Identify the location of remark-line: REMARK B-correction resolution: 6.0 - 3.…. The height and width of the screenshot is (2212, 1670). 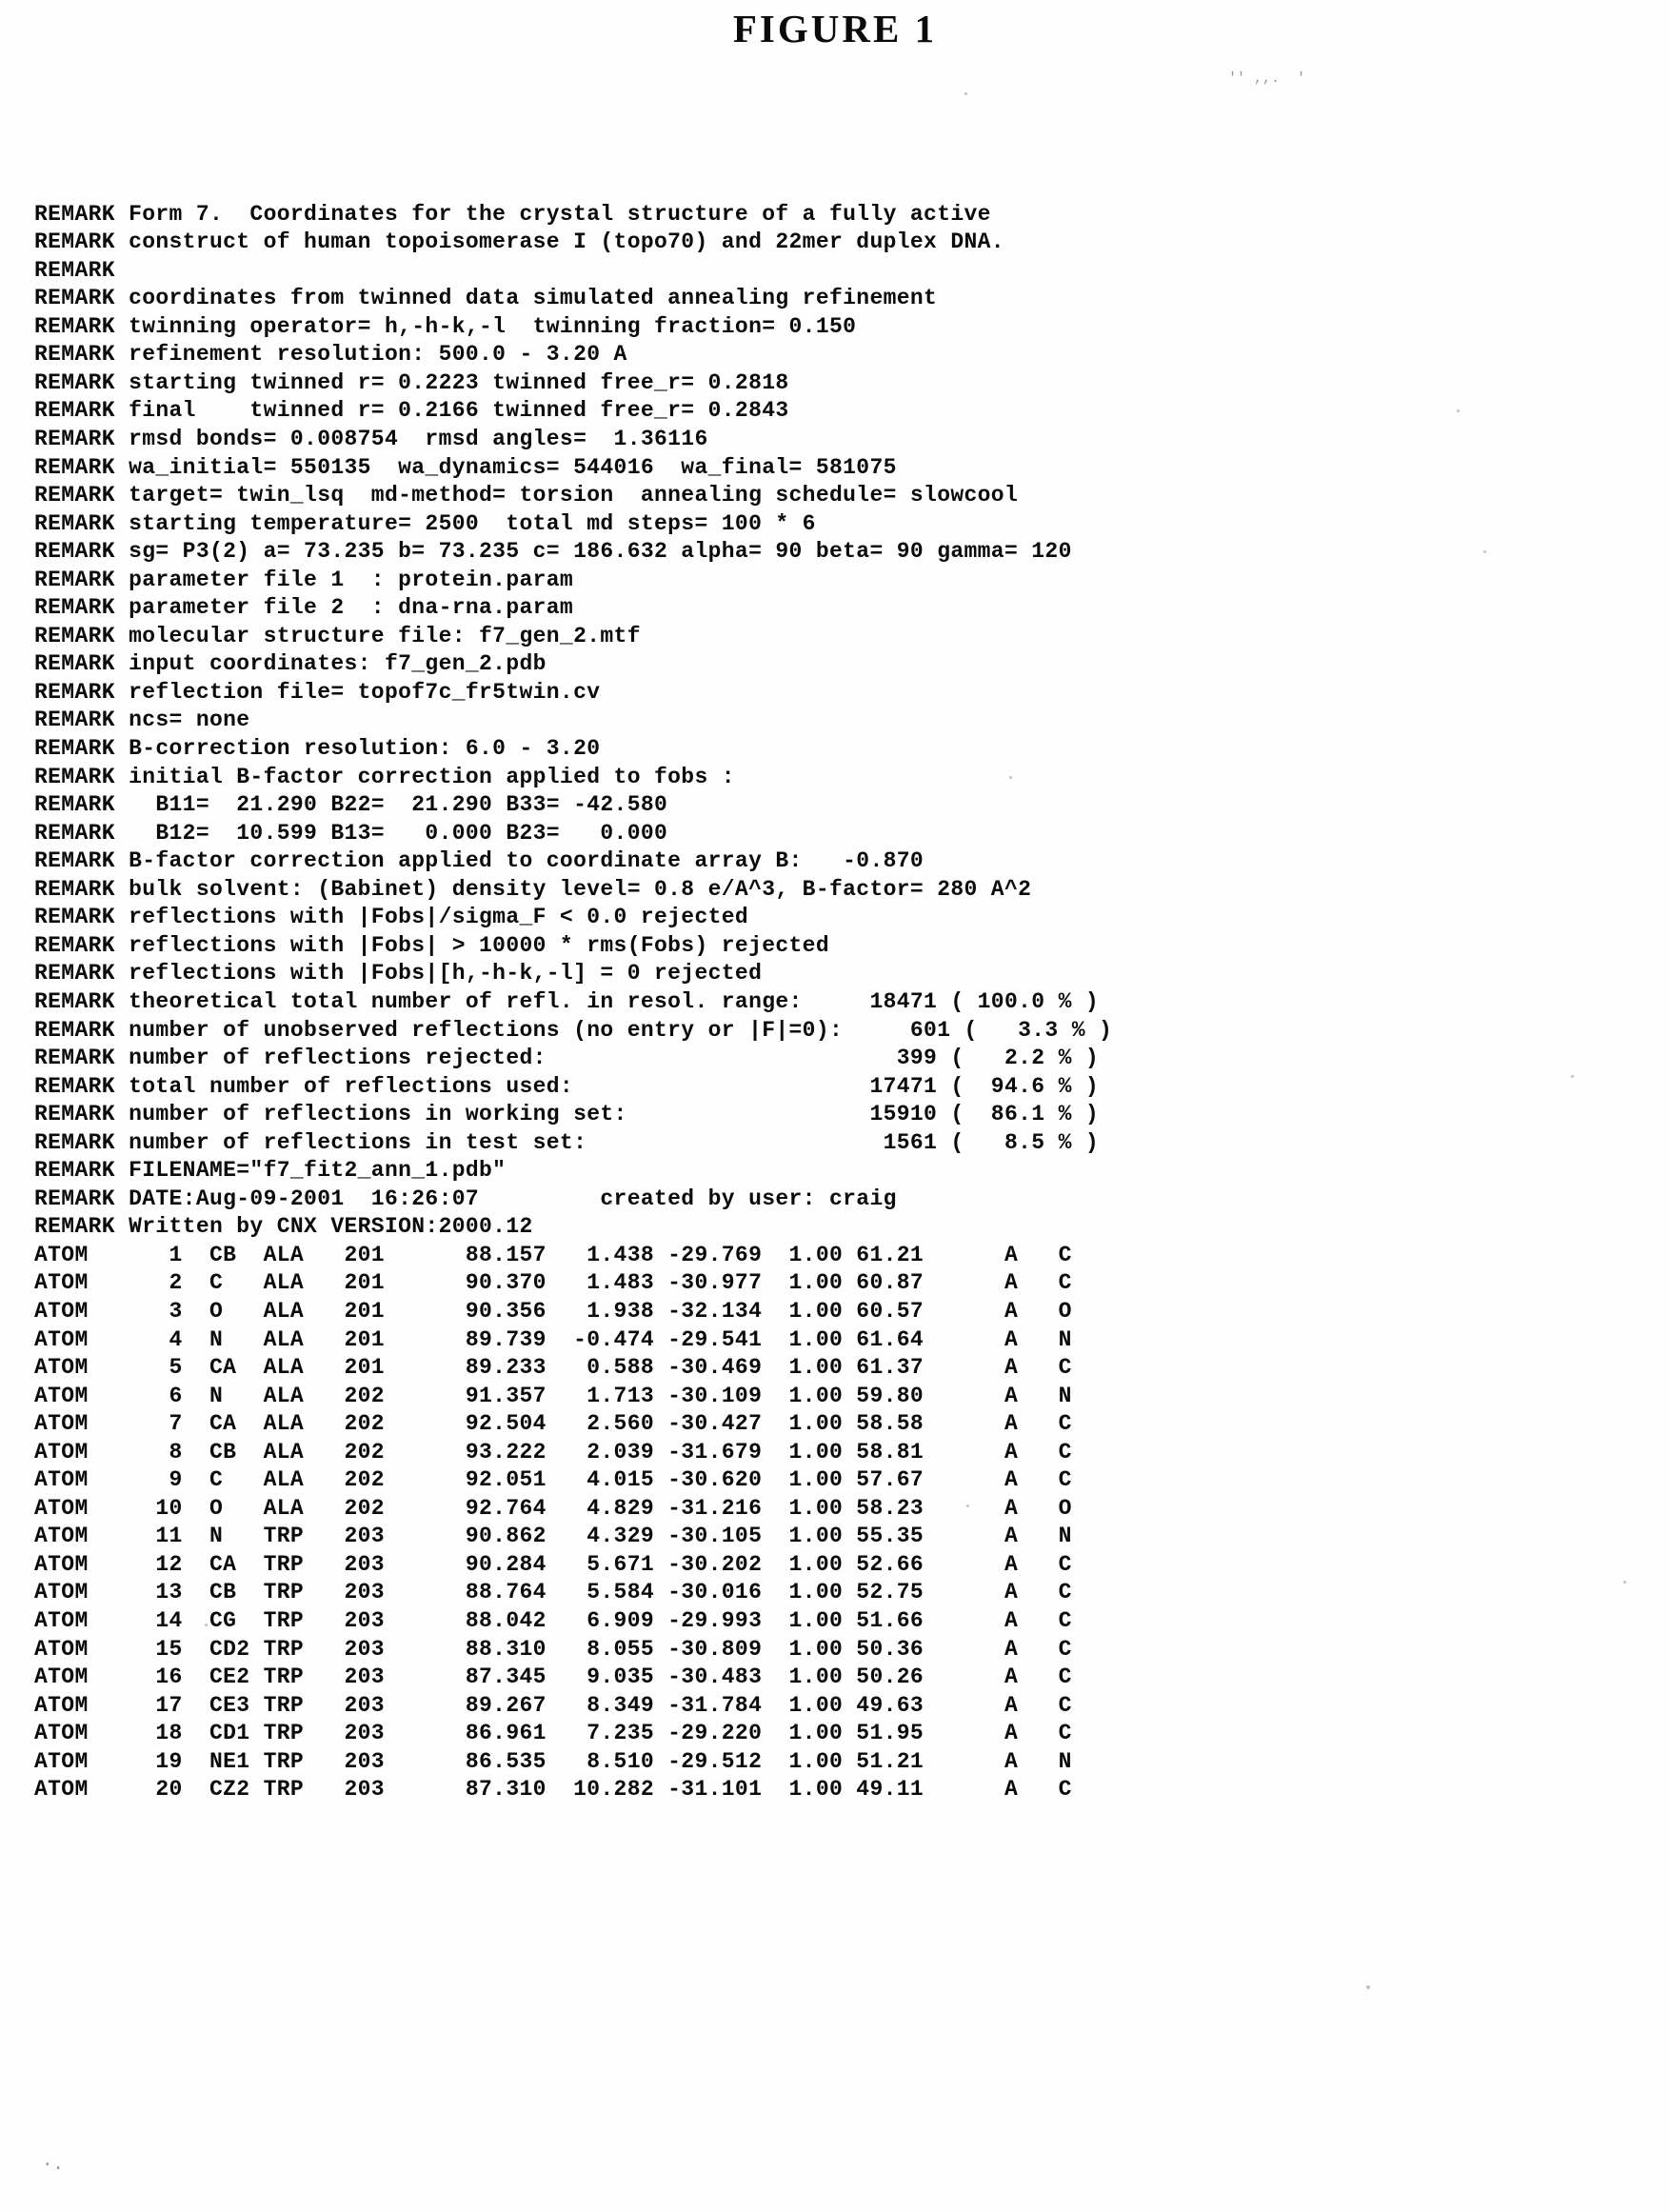
(317, 749).